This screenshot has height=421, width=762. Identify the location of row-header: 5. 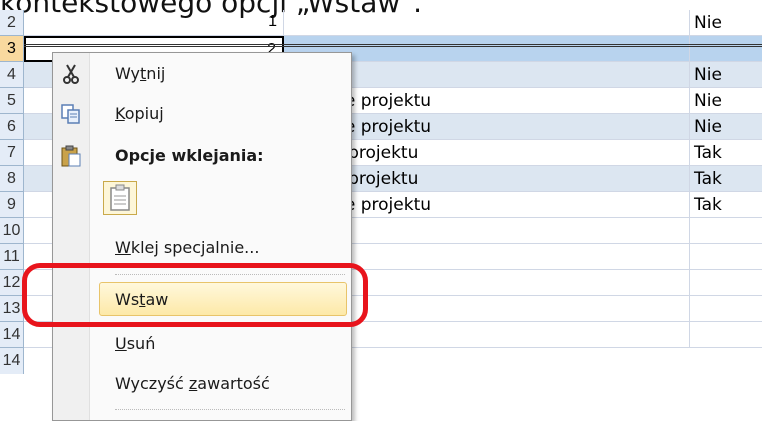
(12, 101).